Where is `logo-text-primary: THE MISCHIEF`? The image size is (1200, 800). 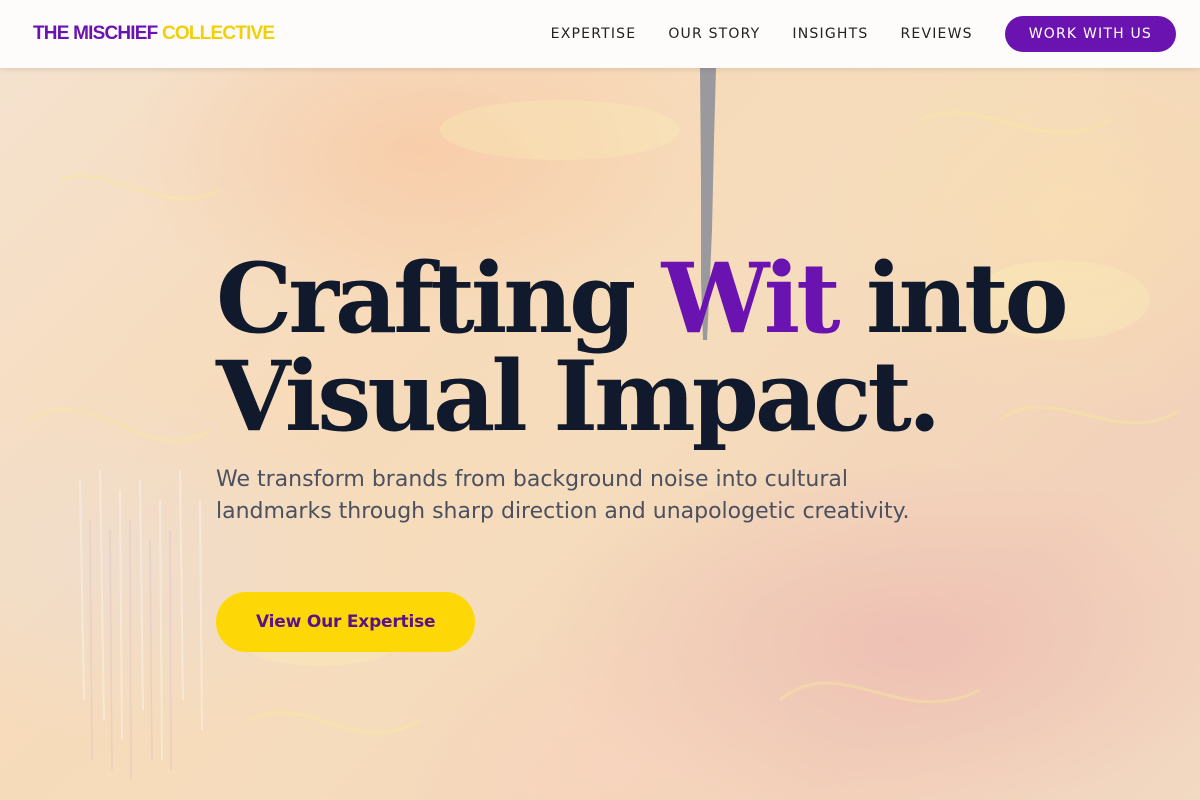
logo-text-primary: THE MISCHIEF is located at coordinates (95, 33).